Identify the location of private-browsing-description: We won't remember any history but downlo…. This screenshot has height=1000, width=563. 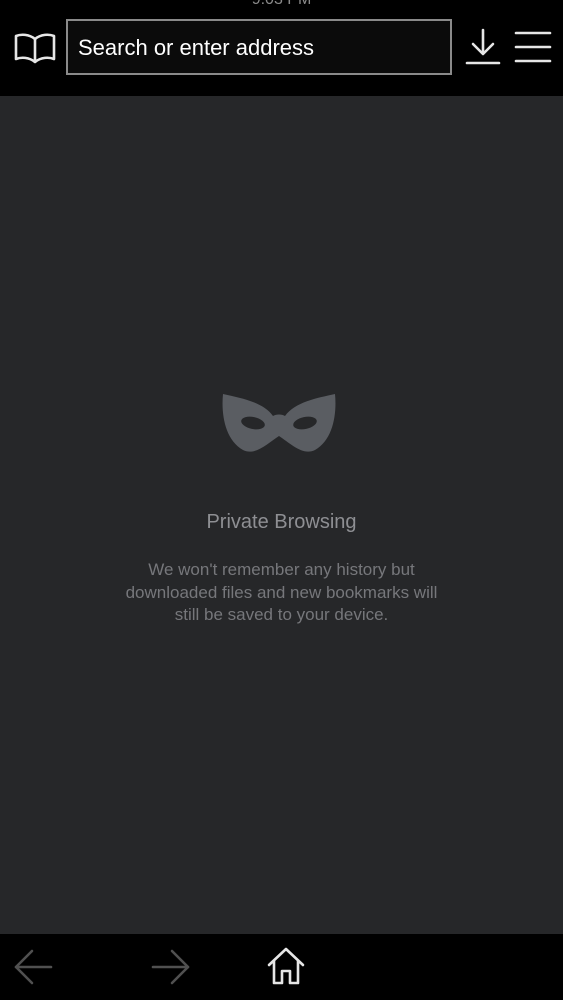
(281, 592).